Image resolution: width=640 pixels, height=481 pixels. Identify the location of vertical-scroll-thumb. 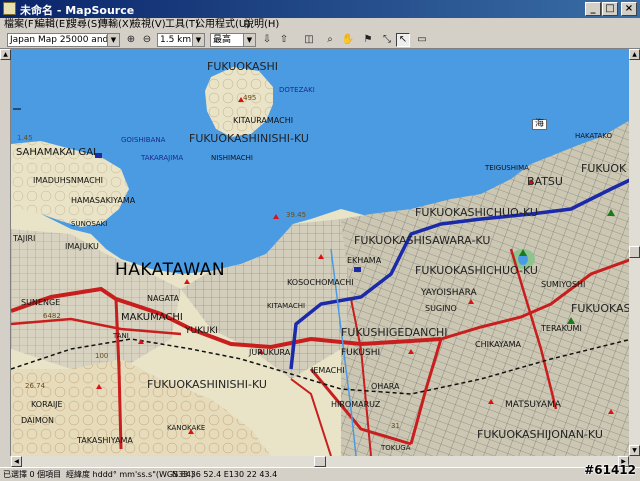
(634, 252).